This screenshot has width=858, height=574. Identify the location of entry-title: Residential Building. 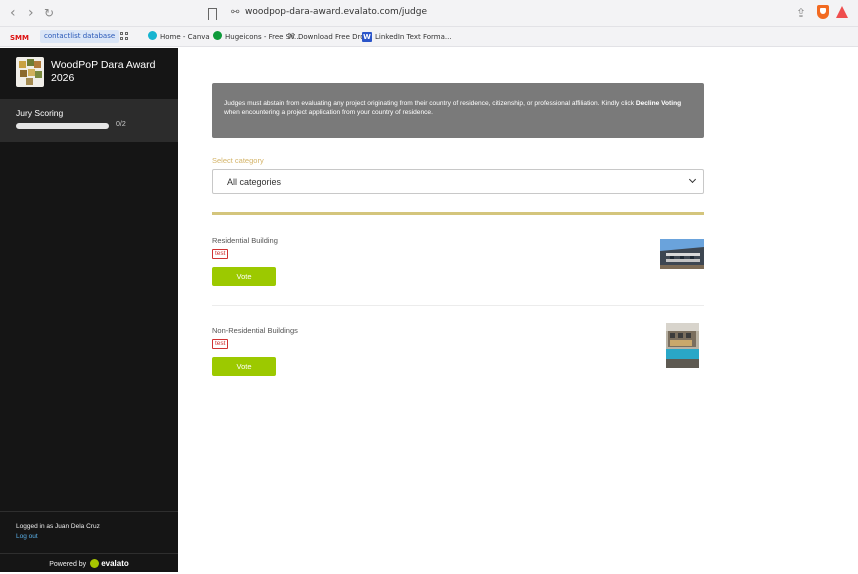
(245, 240).